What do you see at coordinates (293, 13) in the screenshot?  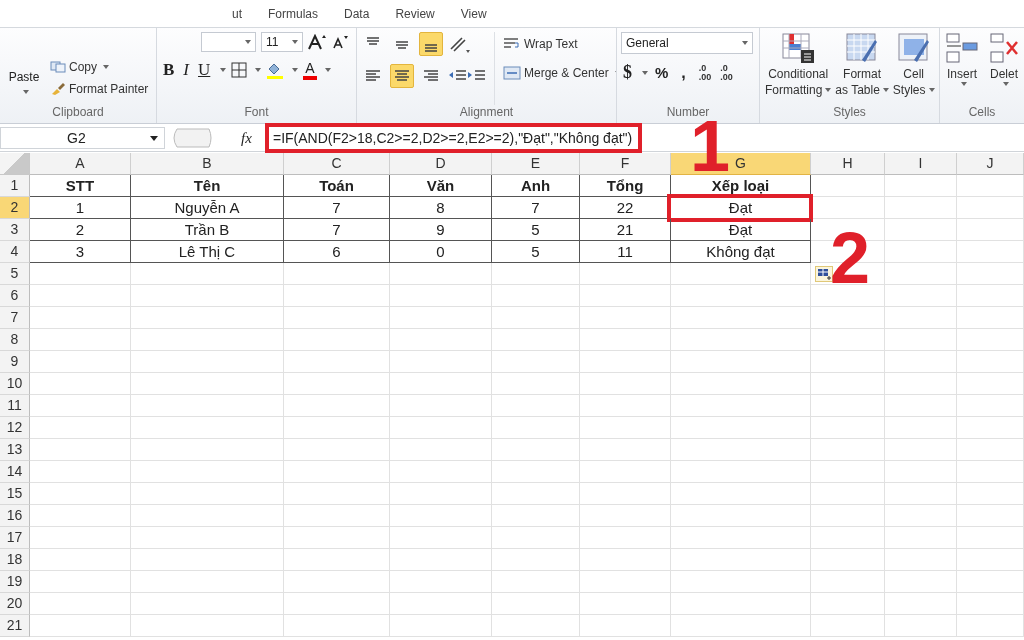 I see `ribbon-tab: Formulas` at bounding box center [293, 13].